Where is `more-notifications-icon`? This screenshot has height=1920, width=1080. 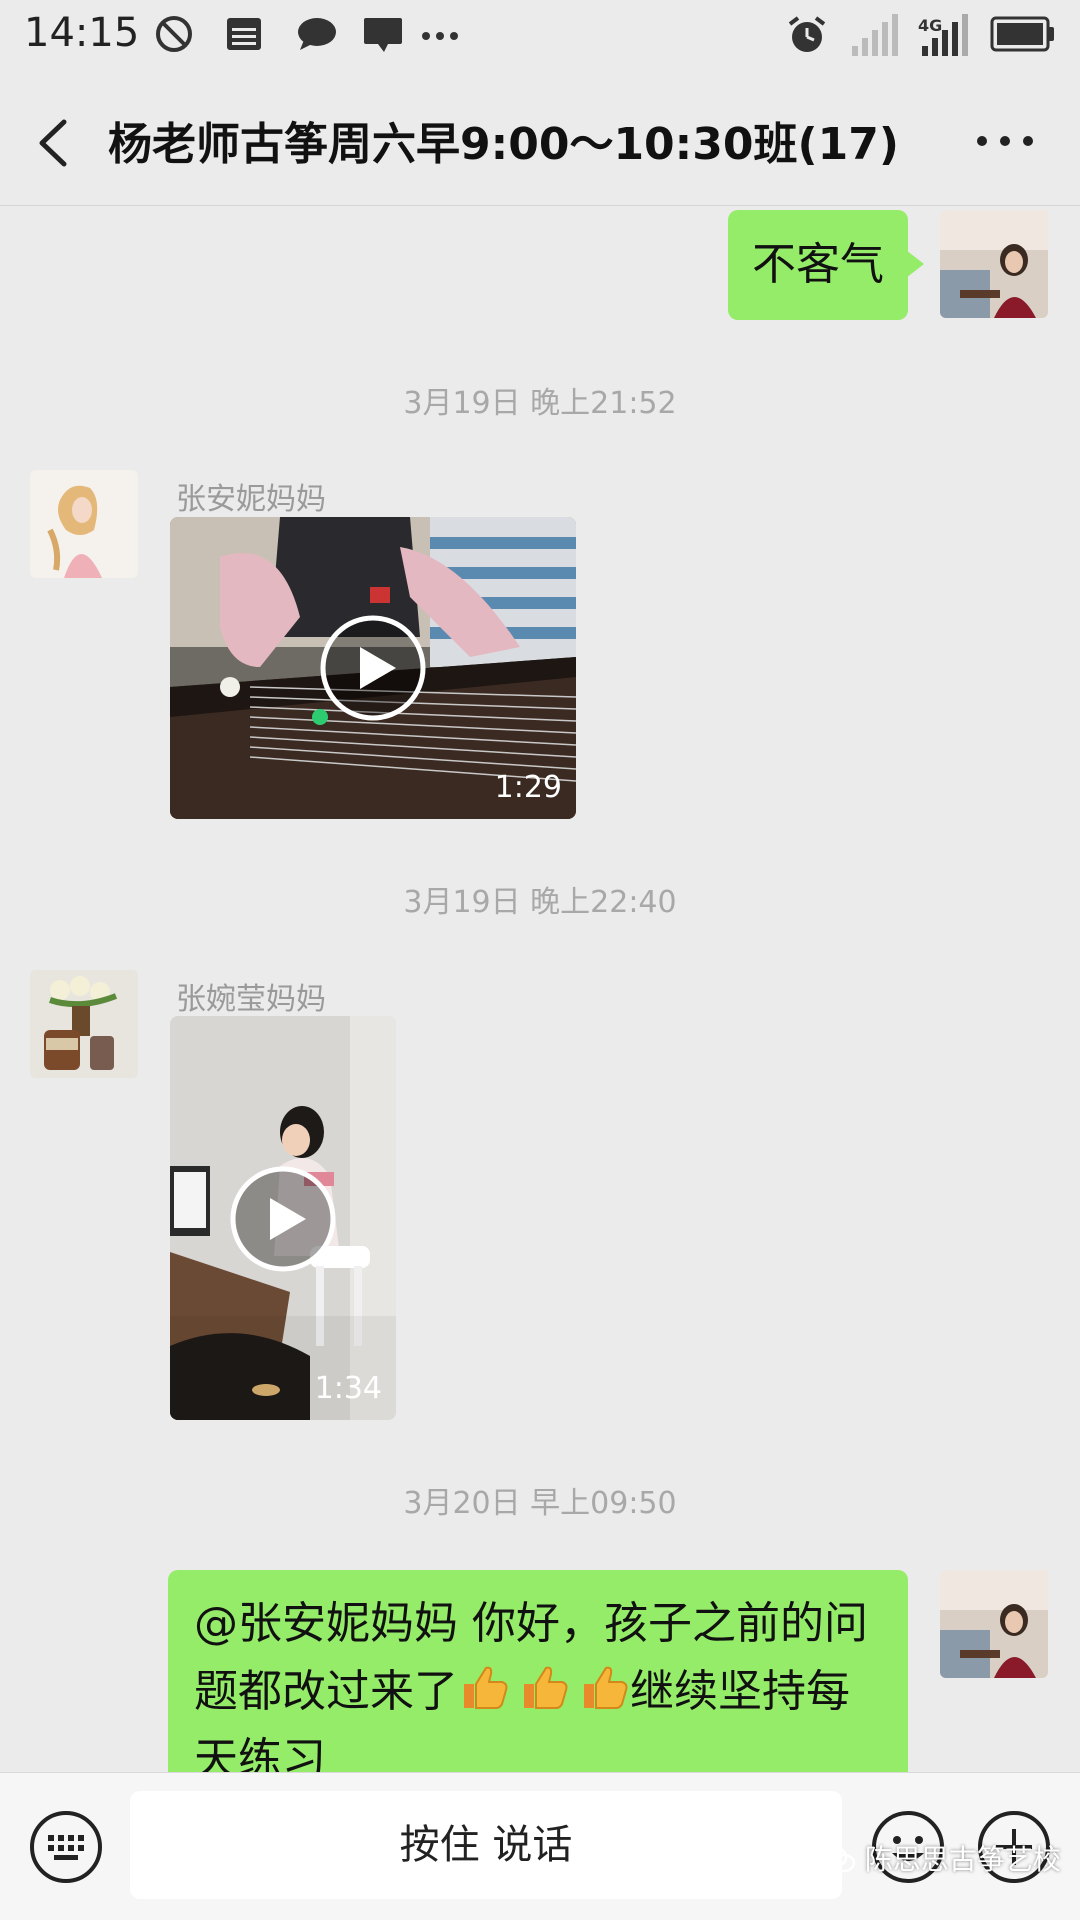 more-notifications-icon is located at coordinates (440, 36).